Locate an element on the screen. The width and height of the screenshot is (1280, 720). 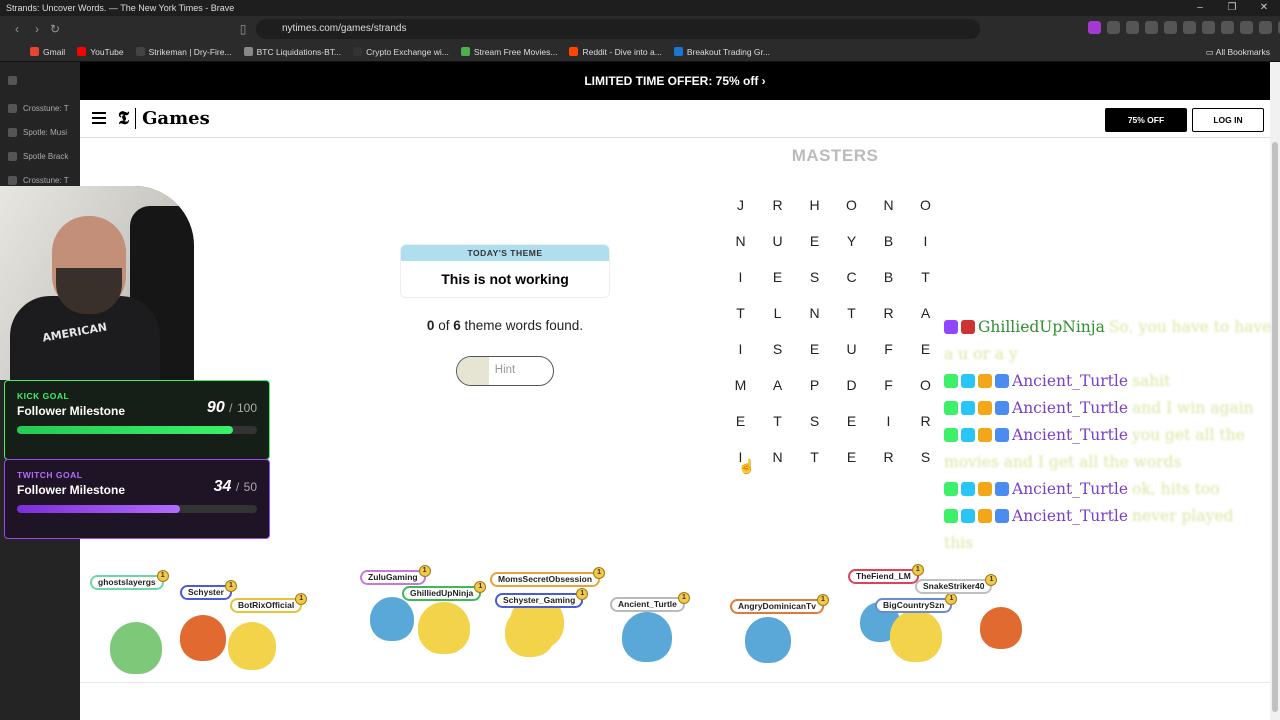
bookmark-icon: ▯ is located at coordinates (243, 29).